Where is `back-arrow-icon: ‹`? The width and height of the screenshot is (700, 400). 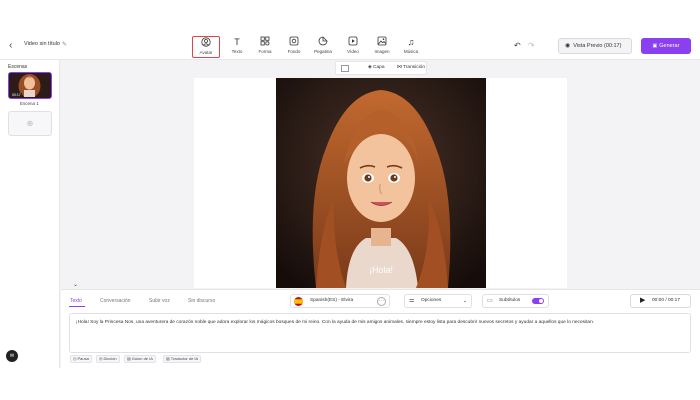
back-arrow-icon: ‹ is located at coordinates (15, 46).